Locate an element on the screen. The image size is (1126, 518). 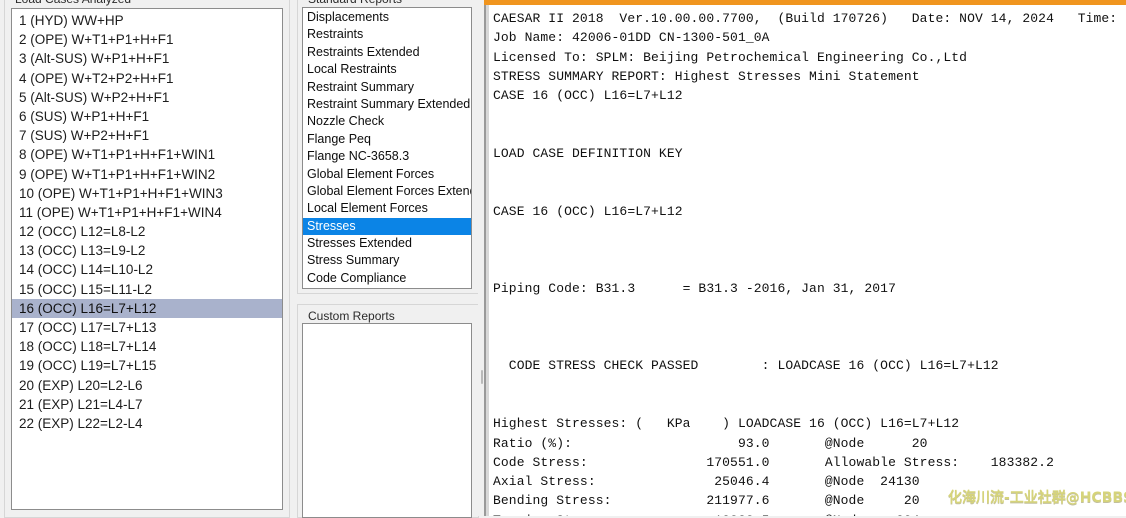
load-case-item: 19 (OCC) L19=L7+L15 is located at coordinates (147, 365).